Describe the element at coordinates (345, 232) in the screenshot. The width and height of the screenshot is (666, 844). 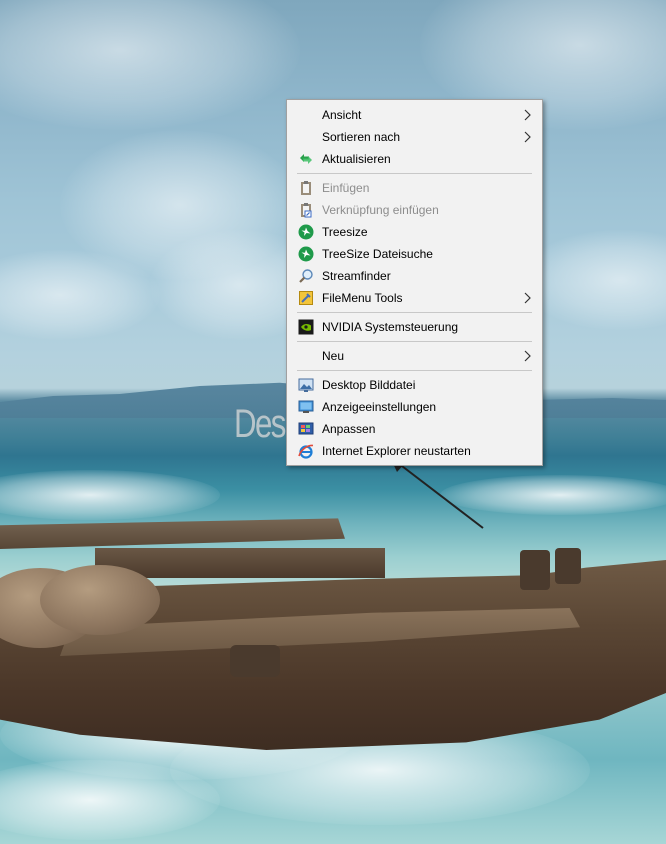
I see `menu-item-label: Treesize` at that location.